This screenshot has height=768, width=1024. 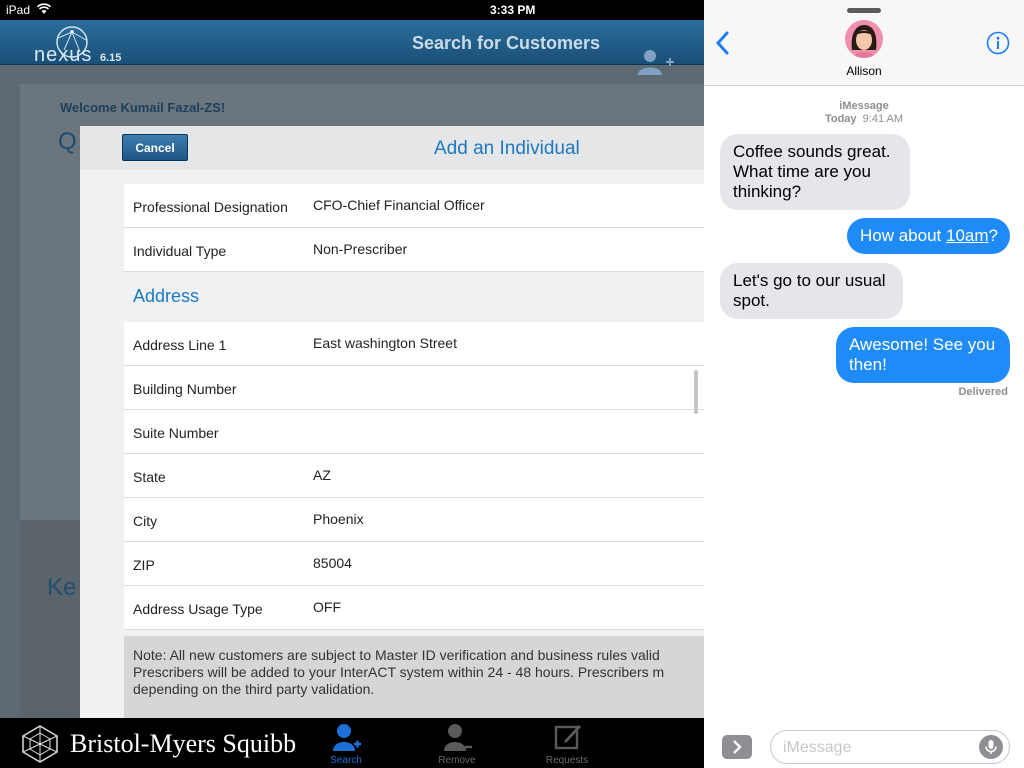 What do you see at coordinates (513, 10) in the screenshot?
I see `clock: 3:33 PM` at bounding box center [513, 10].